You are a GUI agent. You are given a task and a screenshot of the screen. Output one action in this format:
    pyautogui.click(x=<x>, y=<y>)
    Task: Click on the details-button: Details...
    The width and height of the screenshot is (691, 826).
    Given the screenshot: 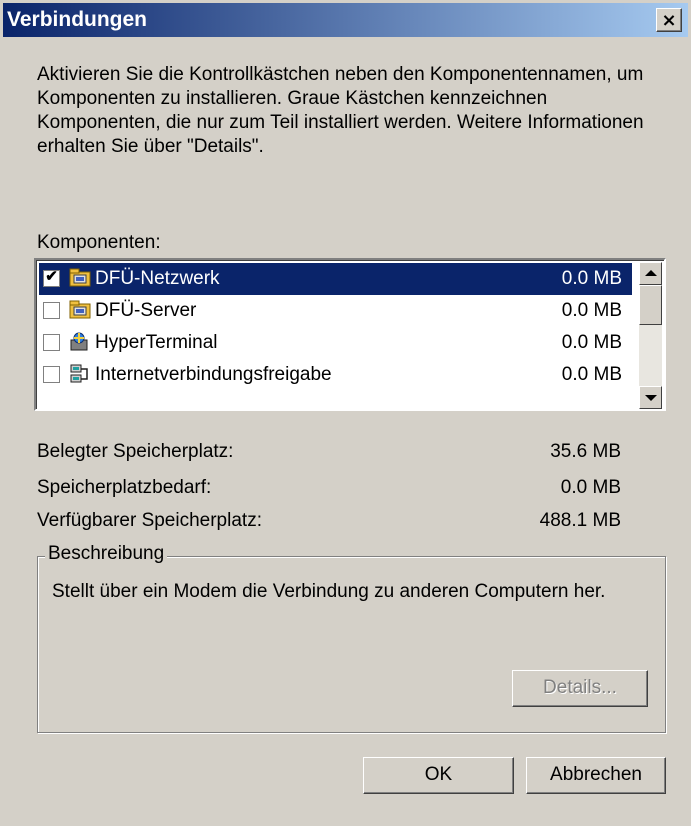 What is the action you would take?
    pyautogui.click(x=580, y=688)
    